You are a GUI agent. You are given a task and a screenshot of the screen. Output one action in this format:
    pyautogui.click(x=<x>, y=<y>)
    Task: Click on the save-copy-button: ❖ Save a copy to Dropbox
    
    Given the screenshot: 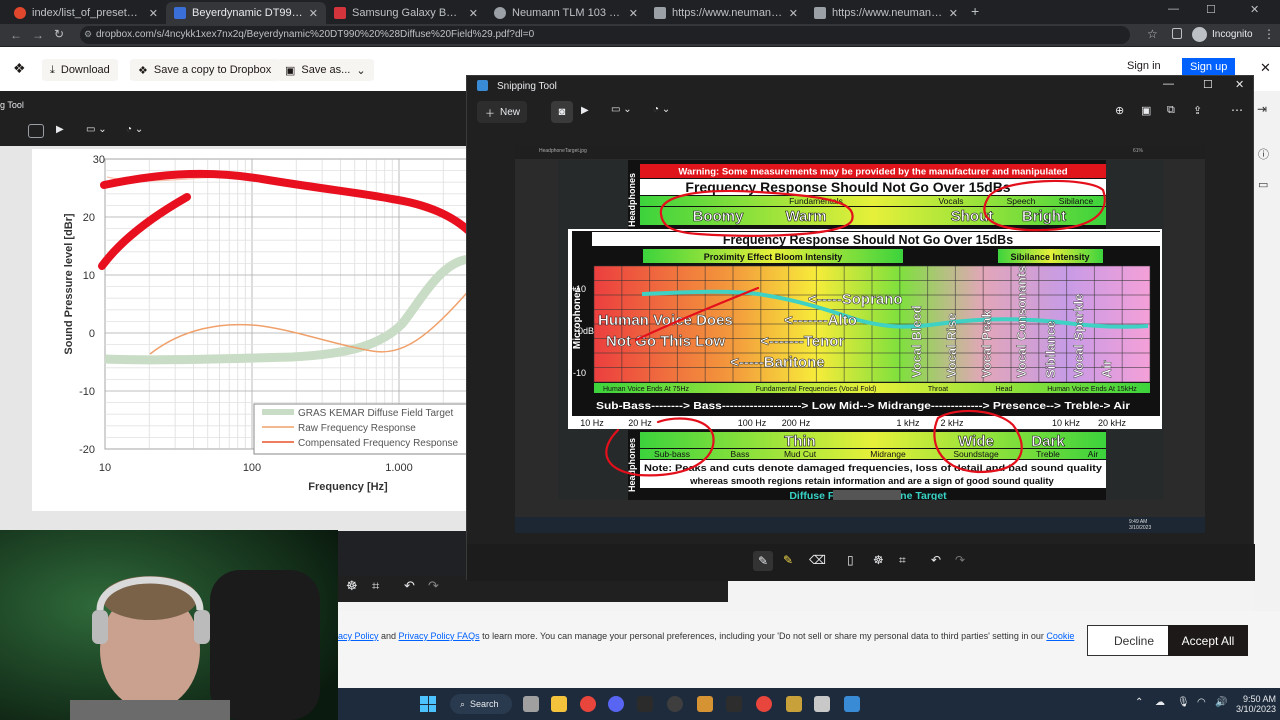 What is the action you would take?
    pyautogui.click(x=205, y=70)
    